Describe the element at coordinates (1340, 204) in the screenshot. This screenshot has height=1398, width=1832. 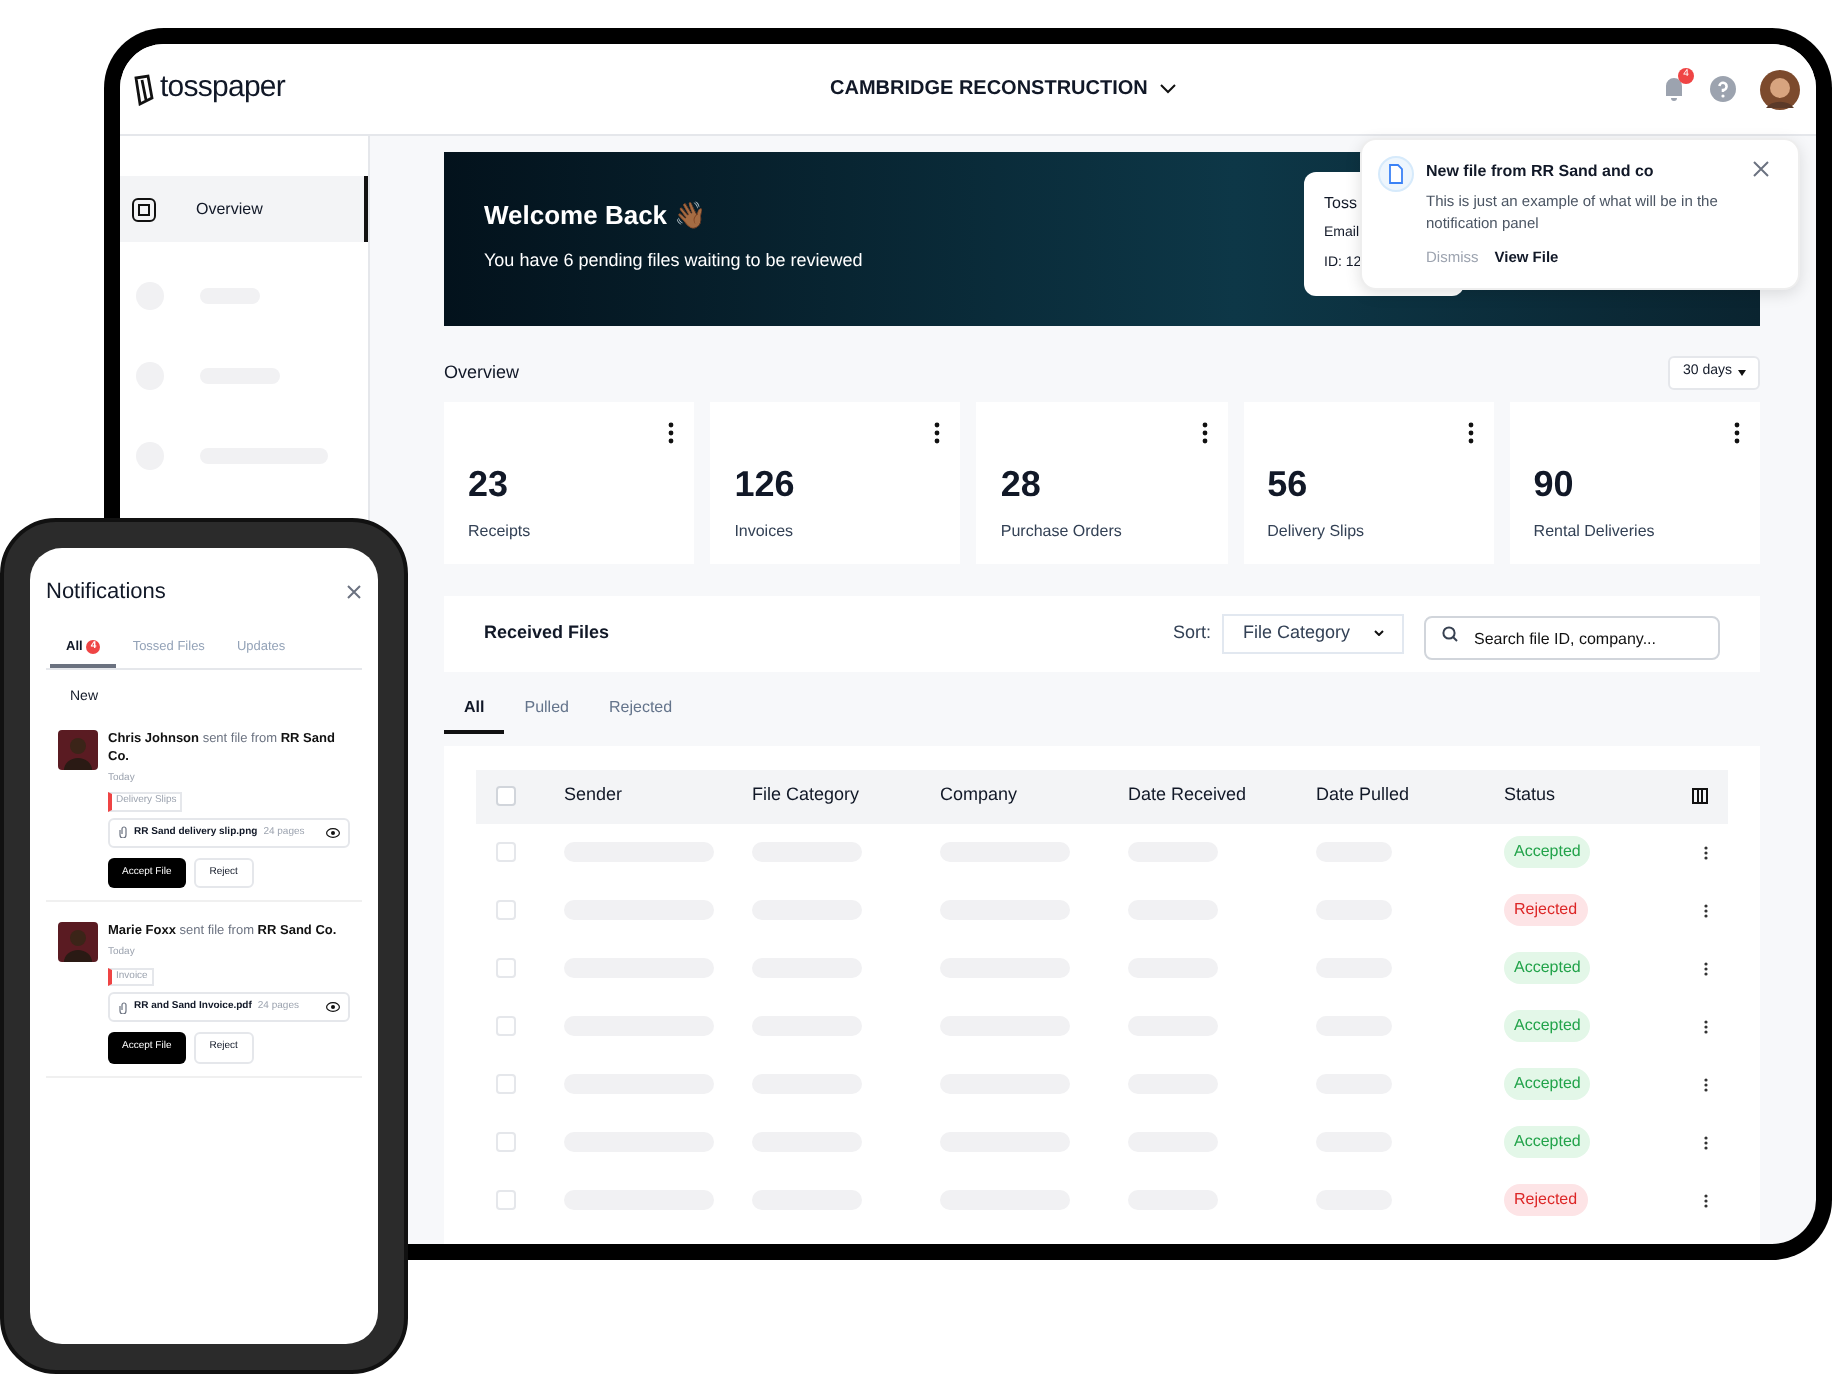
I see `card-text: Toss` at that location.